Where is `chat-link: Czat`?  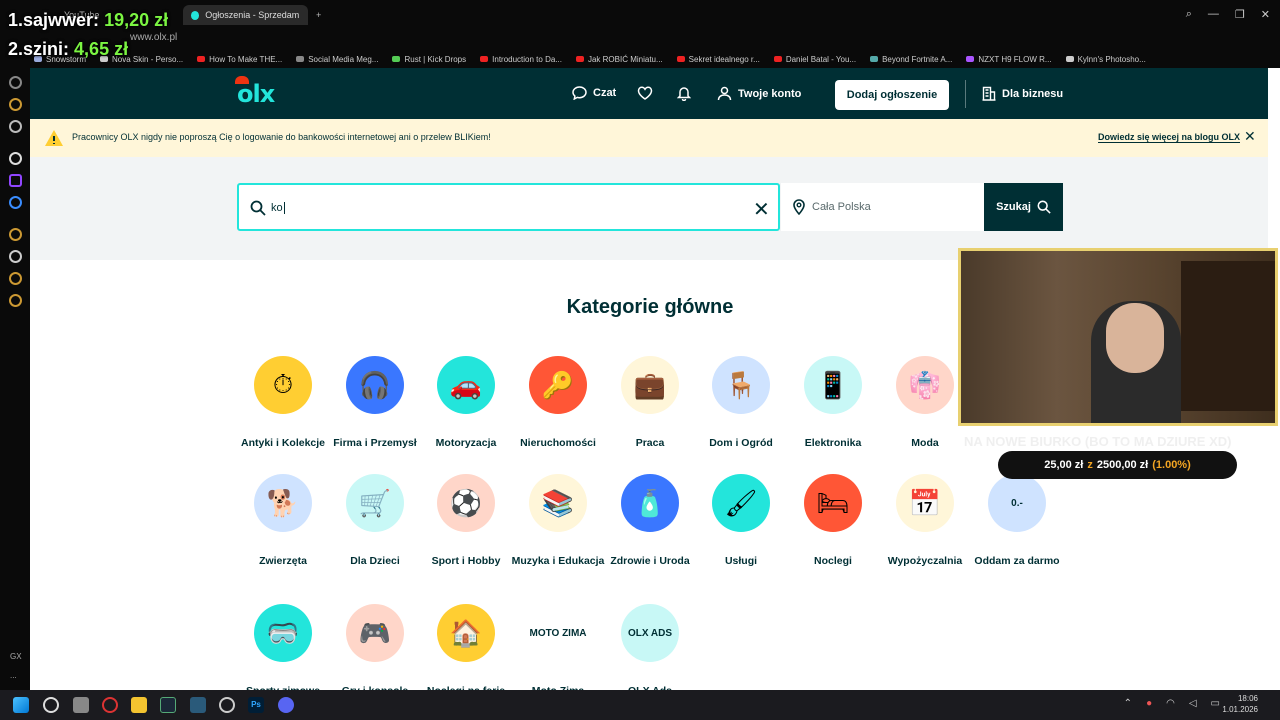
chat-link: Czat is located at coordinates (594, 93).